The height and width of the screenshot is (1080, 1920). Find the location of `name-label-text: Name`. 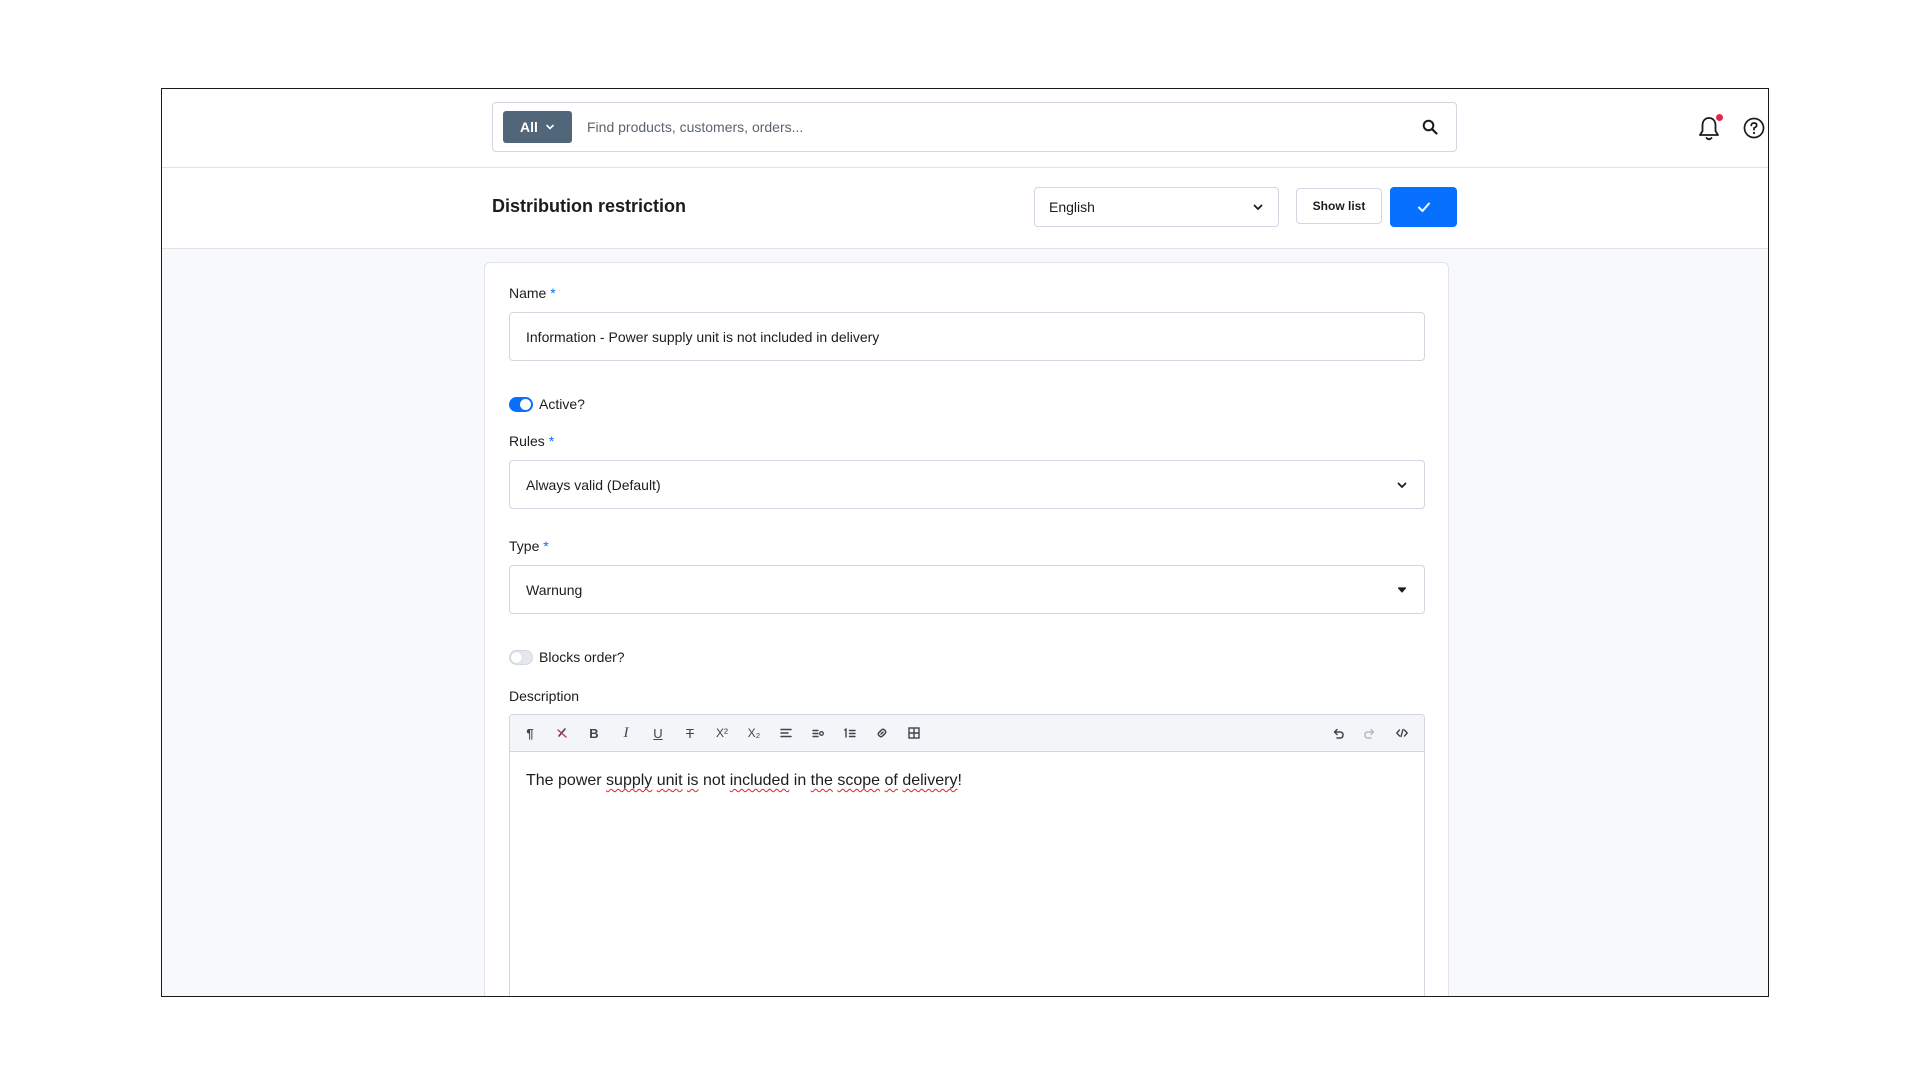

name-label-text: Name is located at coordinates (528, 293).